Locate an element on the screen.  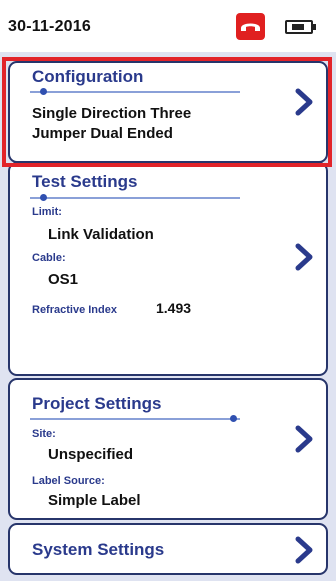
system-settings-title: System Settings is located at coordinates (98, 549).